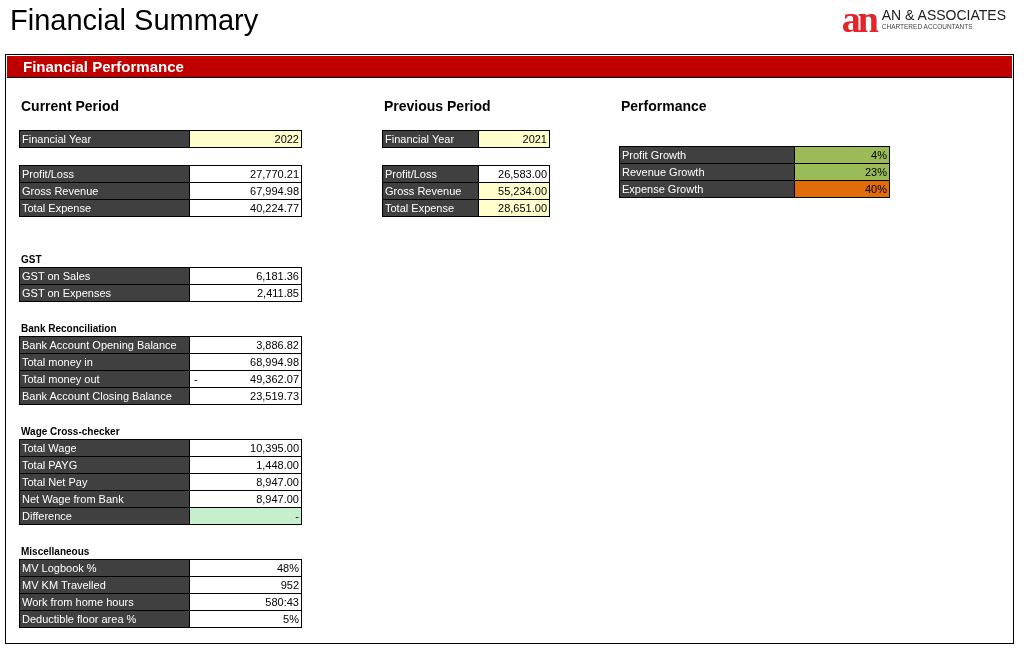  I want to click on value-text: 952, so click(289, 585).